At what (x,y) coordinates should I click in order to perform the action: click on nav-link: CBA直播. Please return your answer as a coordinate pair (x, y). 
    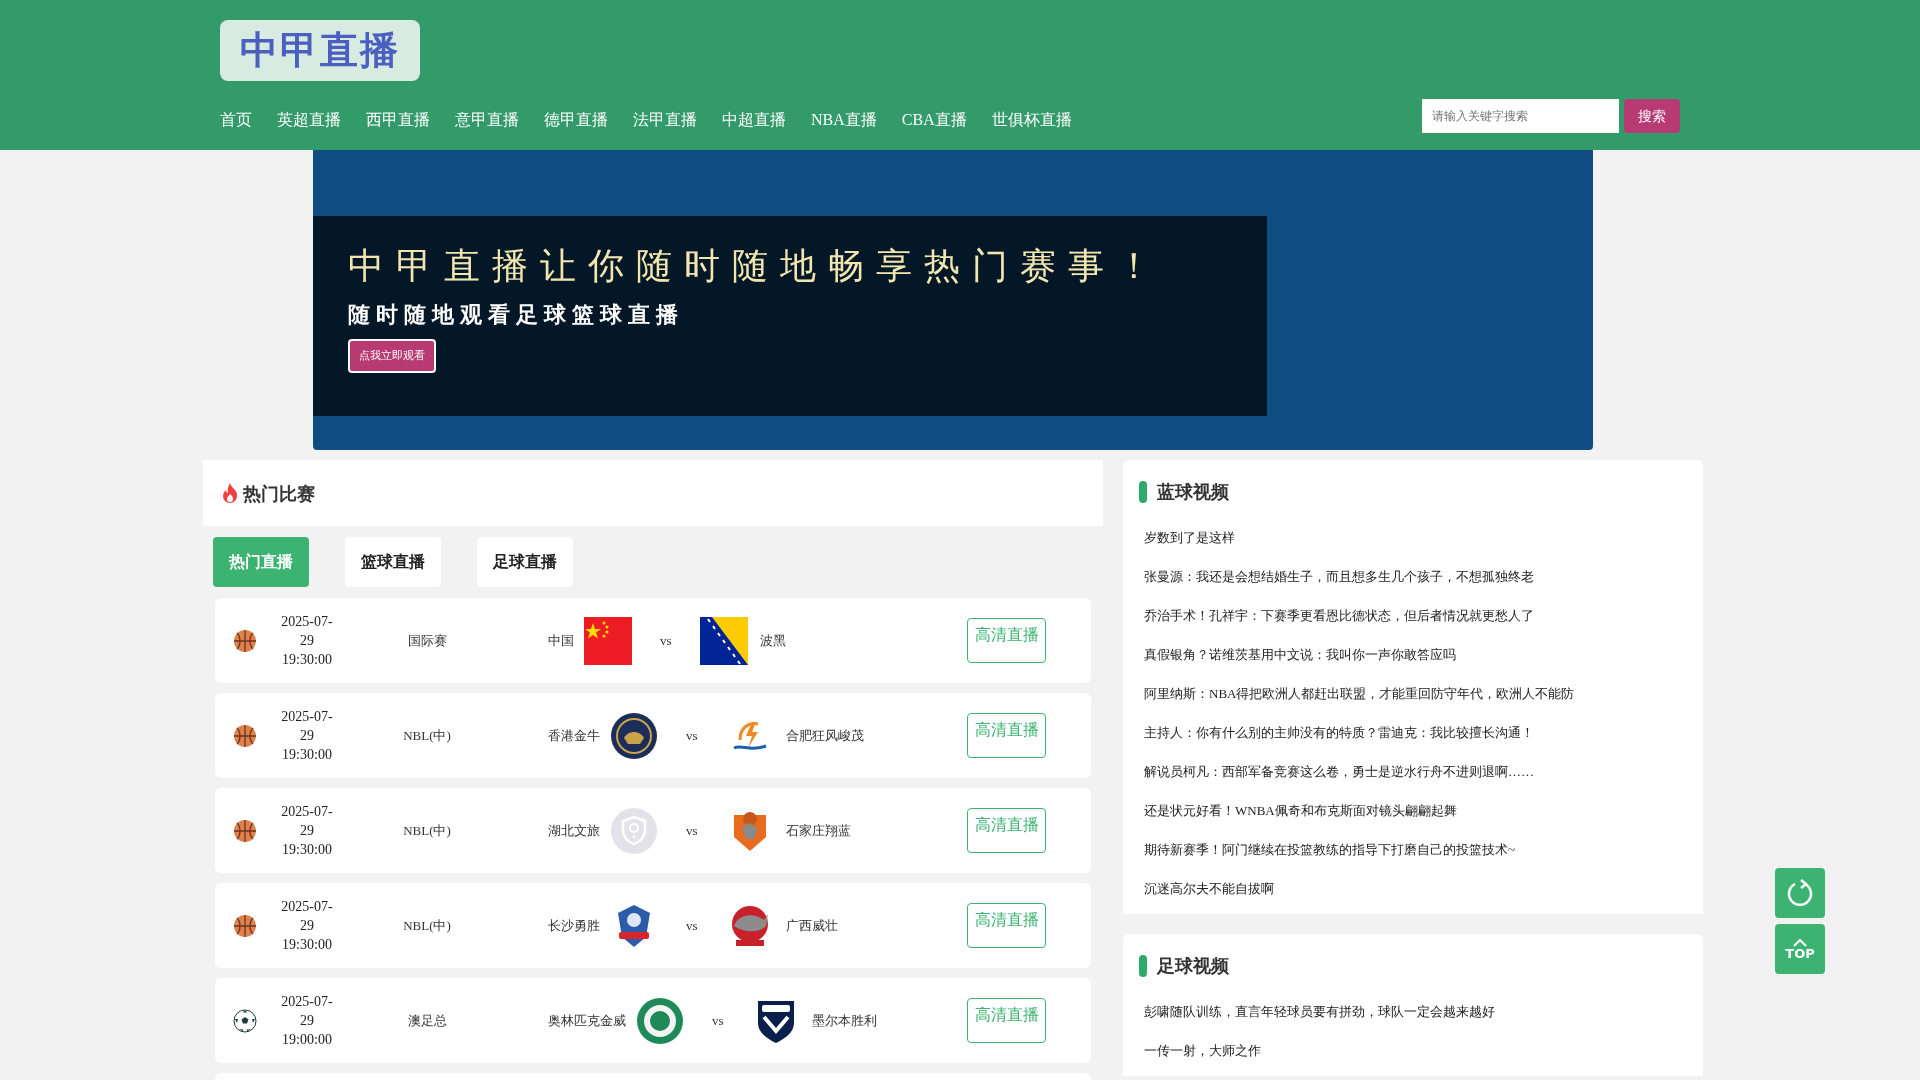
    Looking at the image, I should click on (934, 120).